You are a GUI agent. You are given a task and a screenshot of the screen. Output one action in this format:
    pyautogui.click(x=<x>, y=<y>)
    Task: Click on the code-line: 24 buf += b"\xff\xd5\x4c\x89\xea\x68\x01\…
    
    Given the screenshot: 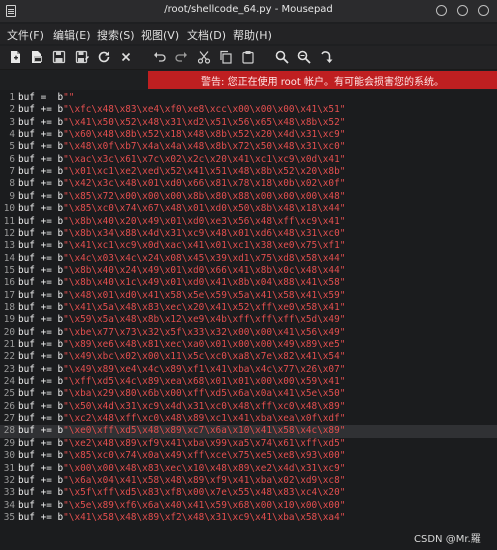 What is the action you would take?
    pyautogui.click(x=248, y=382)
    